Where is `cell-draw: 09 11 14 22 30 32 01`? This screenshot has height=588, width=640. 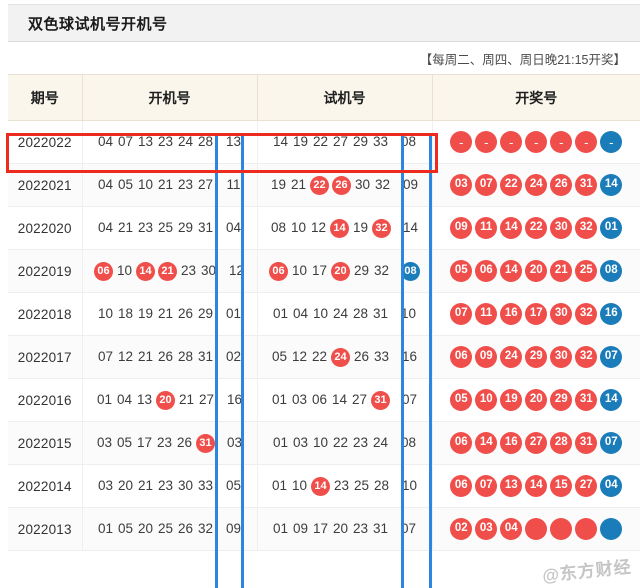 cell-draw: 09 11 14 22 30 32 01 is located at coordinates (536, 228).